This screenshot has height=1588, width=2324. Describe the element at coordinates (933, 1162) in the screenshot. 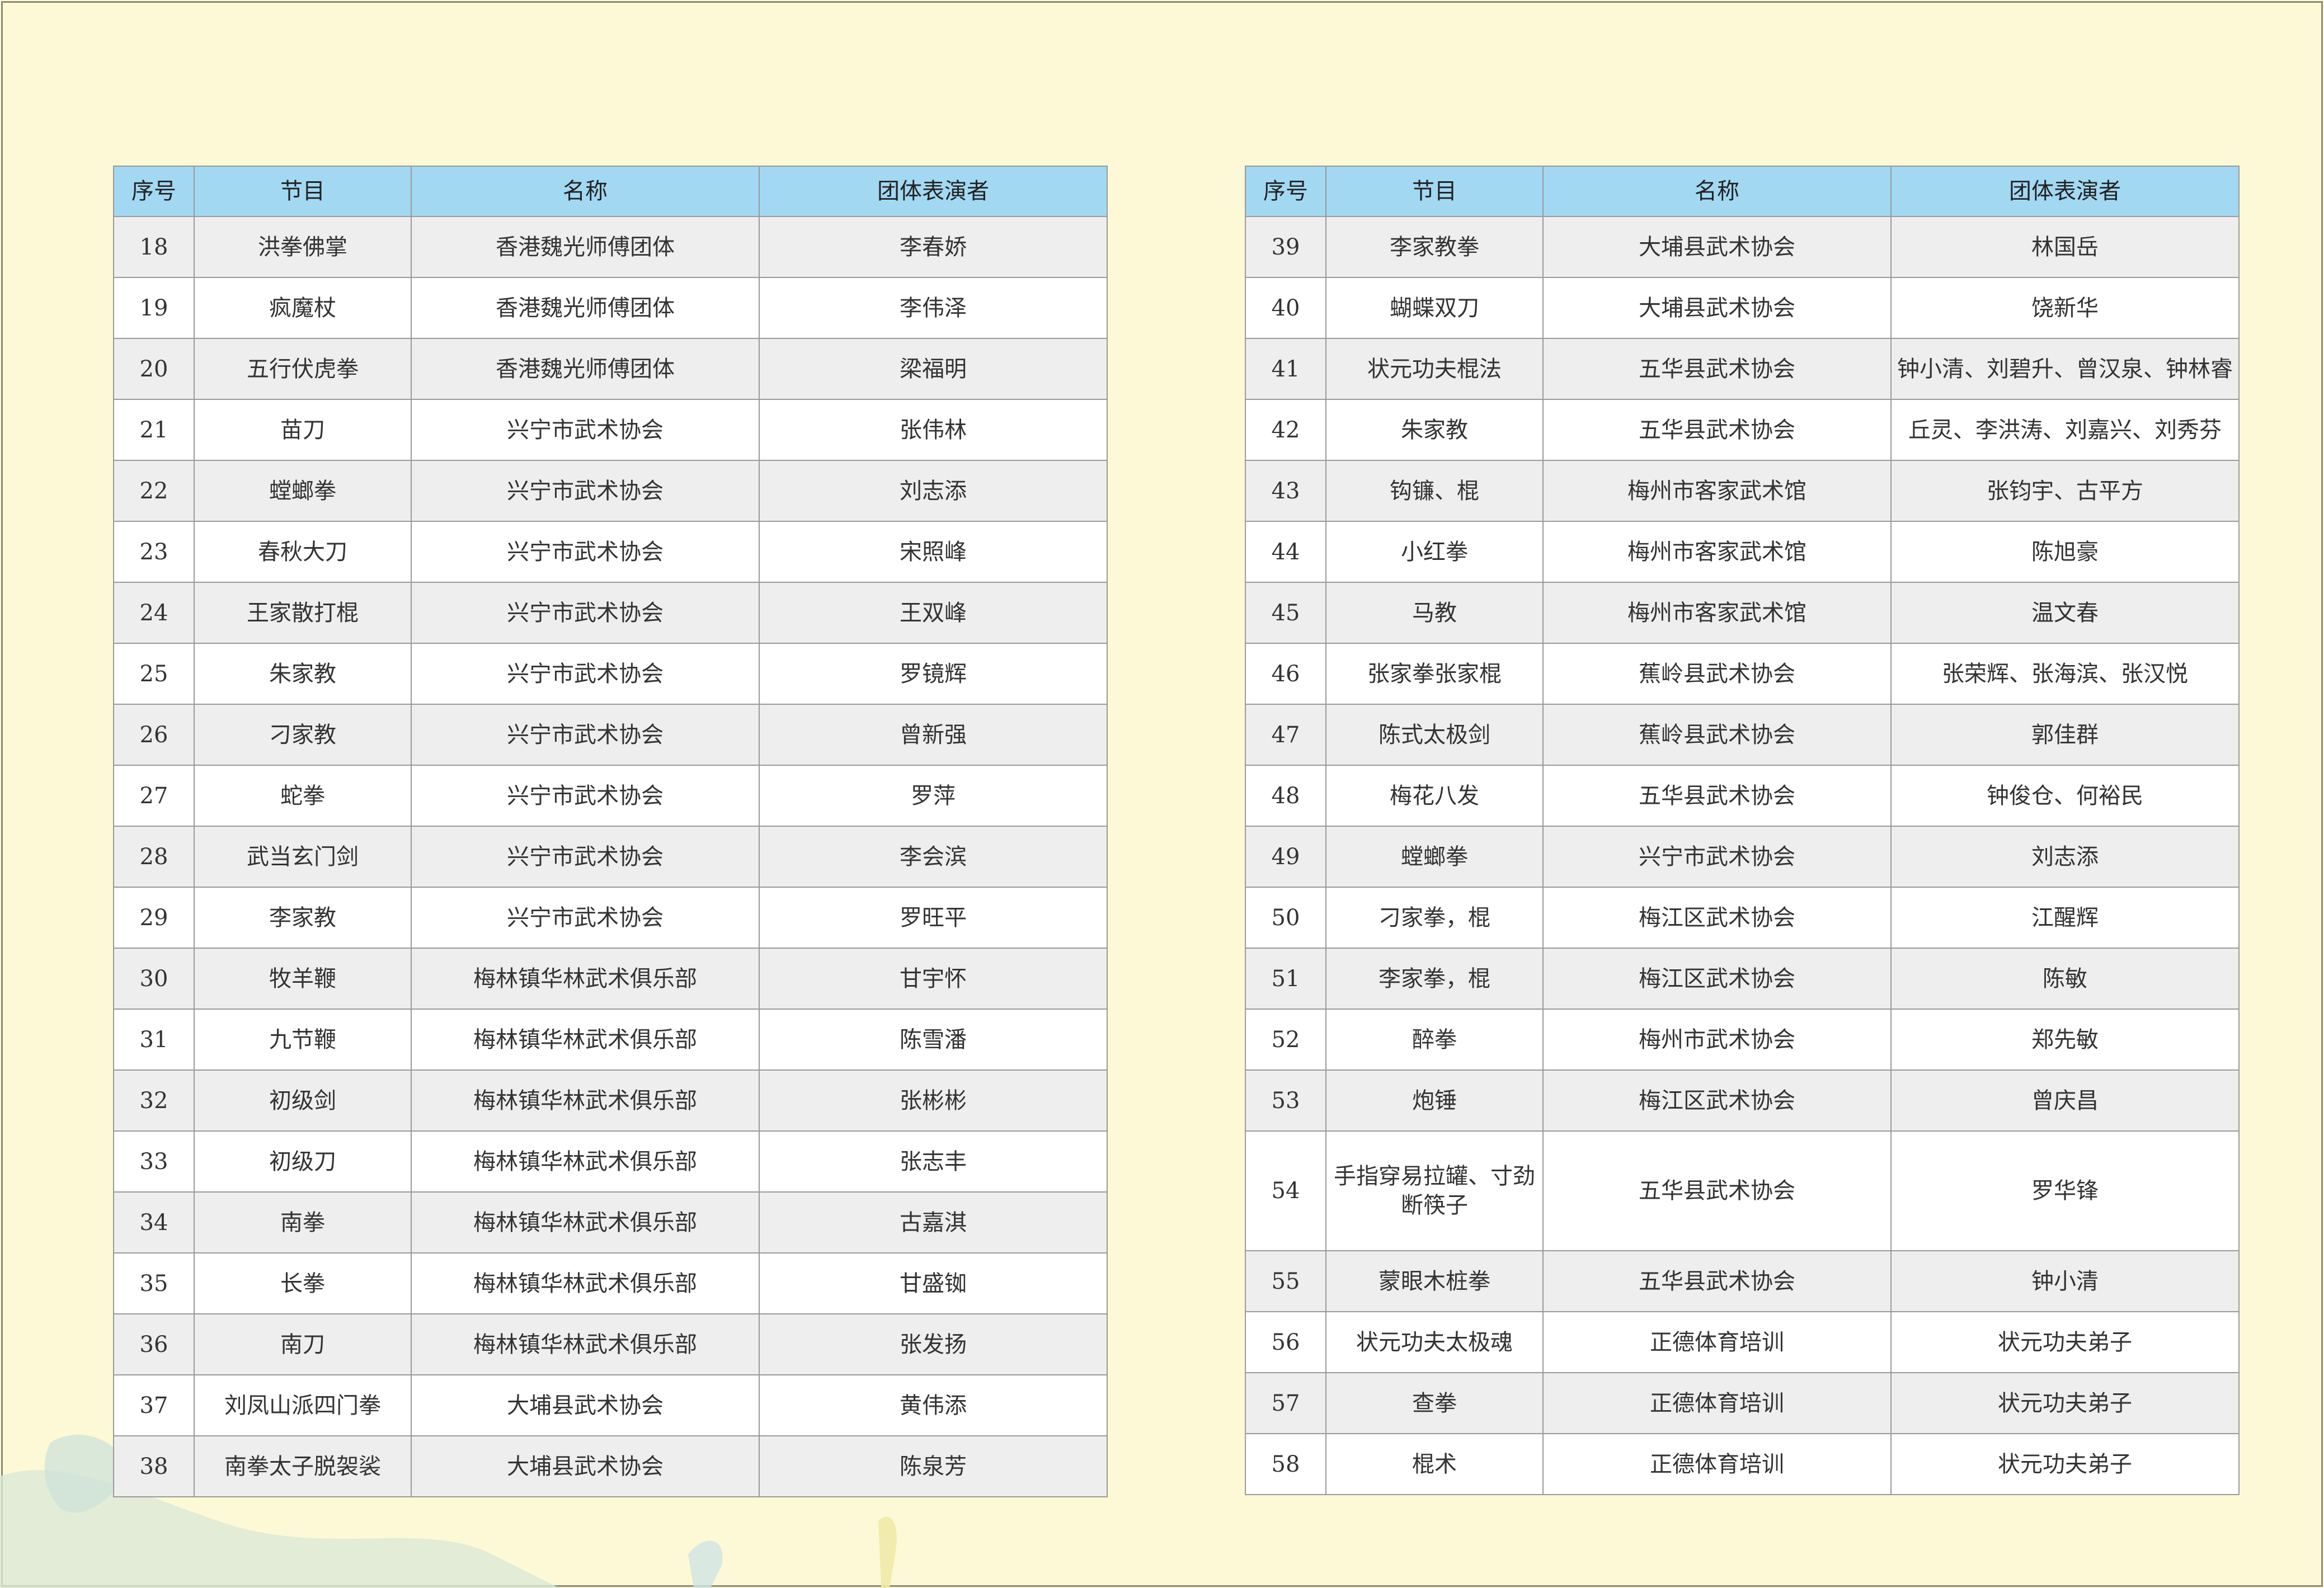

I see `cell-performers: 张志丰` at that location.